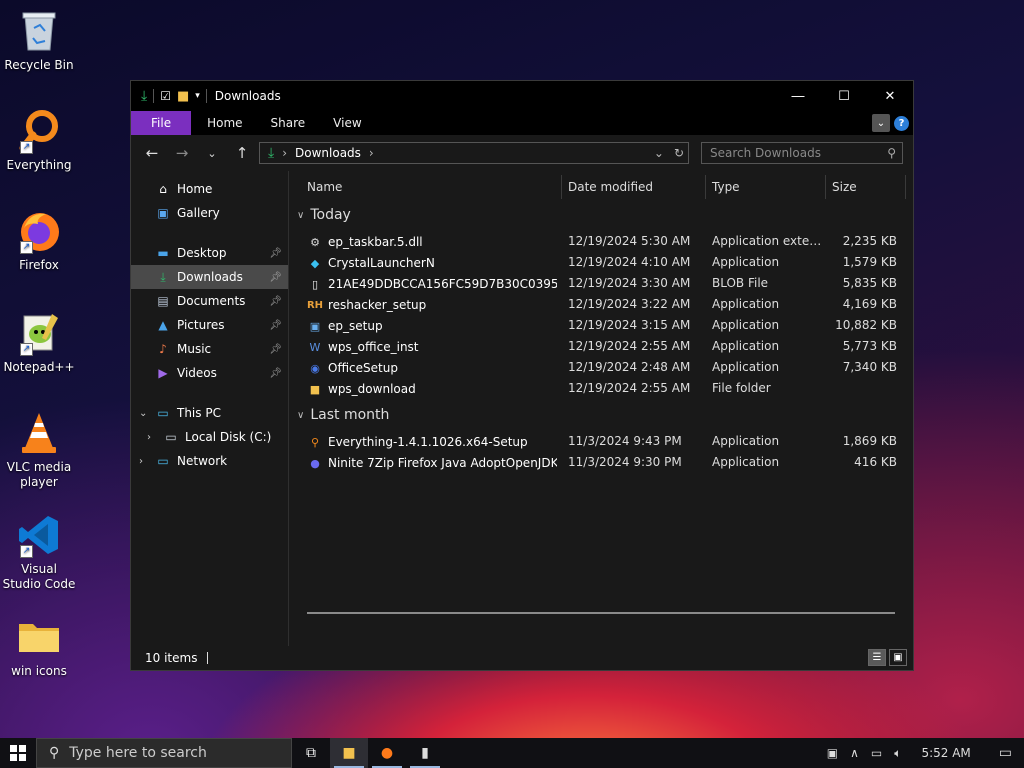 The width and height of the screenshot is (1024, 768). I want to click on everything-icon: ↗, so click(39, 131).